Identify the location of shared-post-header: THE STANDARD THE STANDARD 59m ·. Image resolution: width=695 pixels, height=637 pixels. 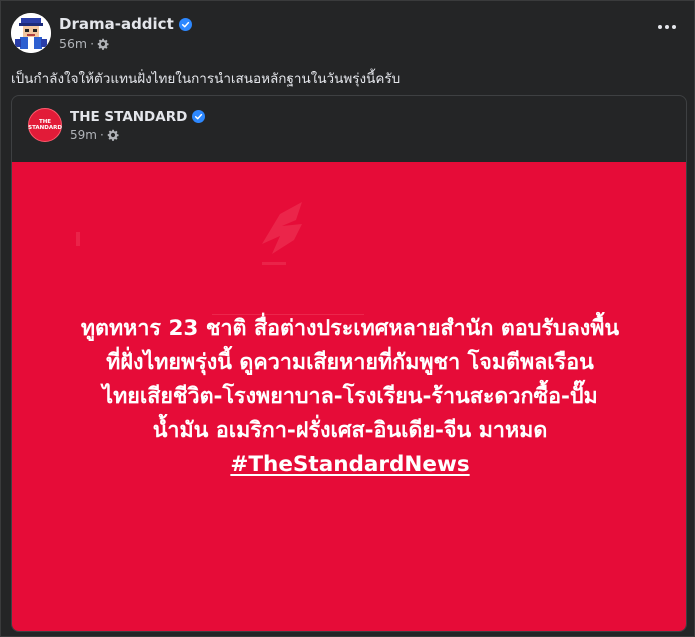
(117, 125).